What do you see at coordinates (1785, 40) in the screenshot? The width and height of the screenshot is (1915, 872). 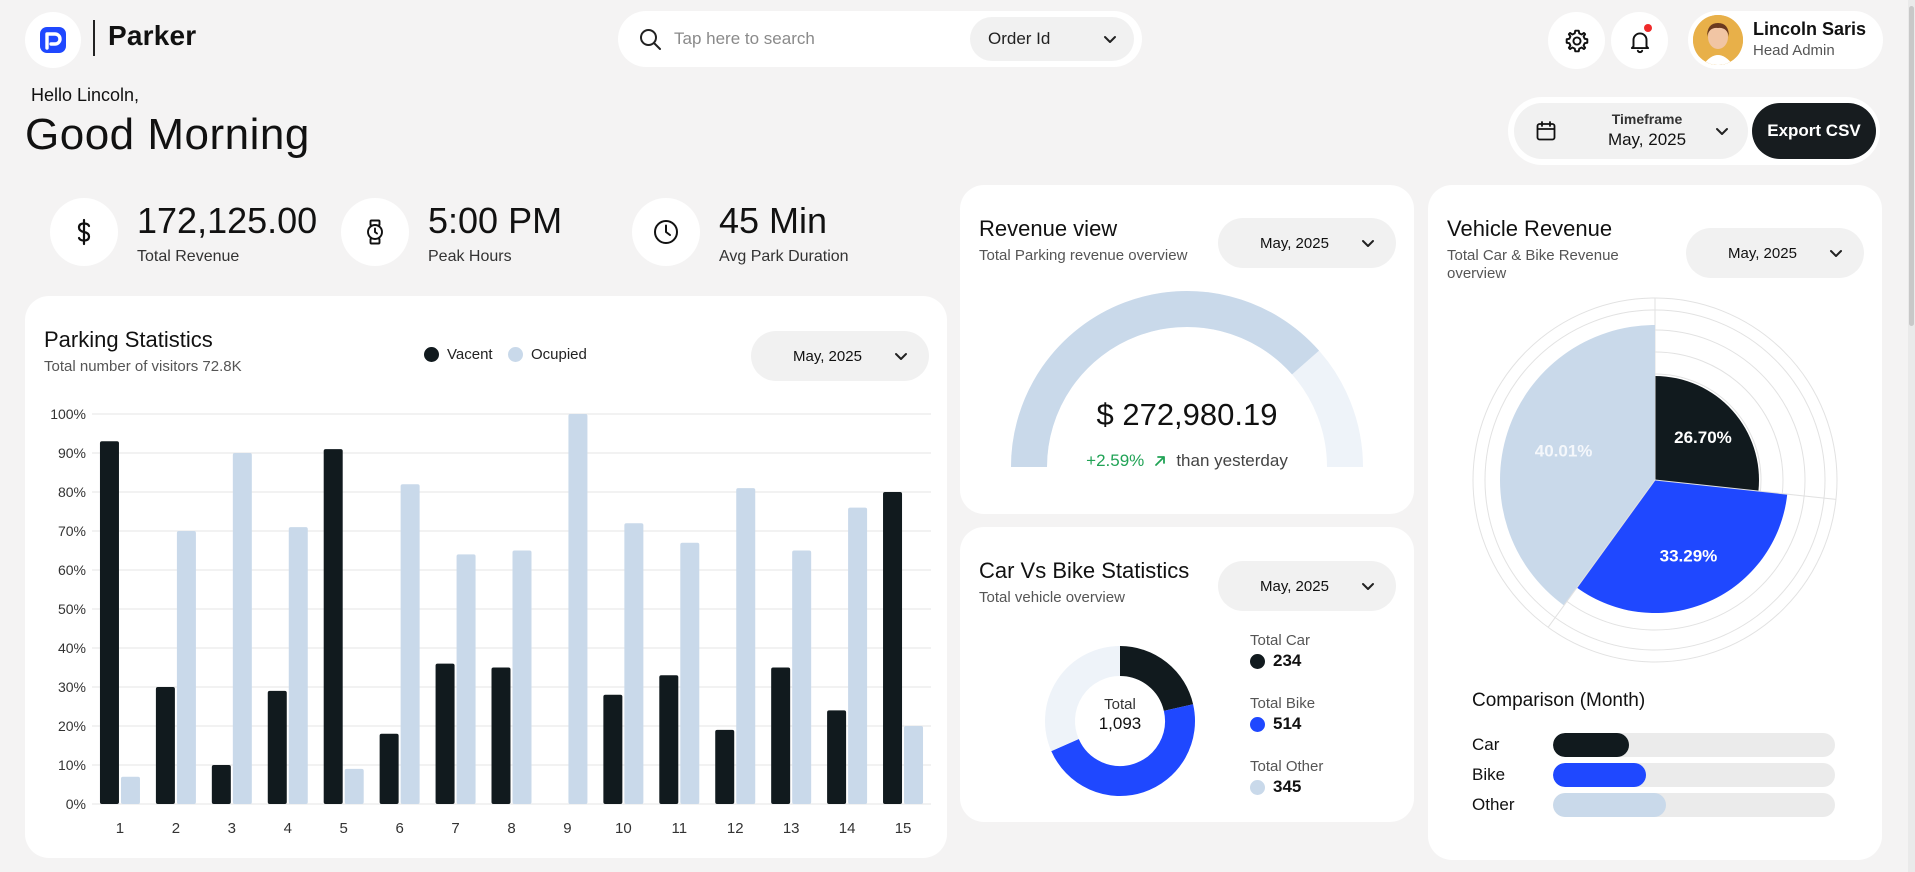 I see `user-profile: Lincoln Saris Head Admin` at bounding box center [1785, 40].